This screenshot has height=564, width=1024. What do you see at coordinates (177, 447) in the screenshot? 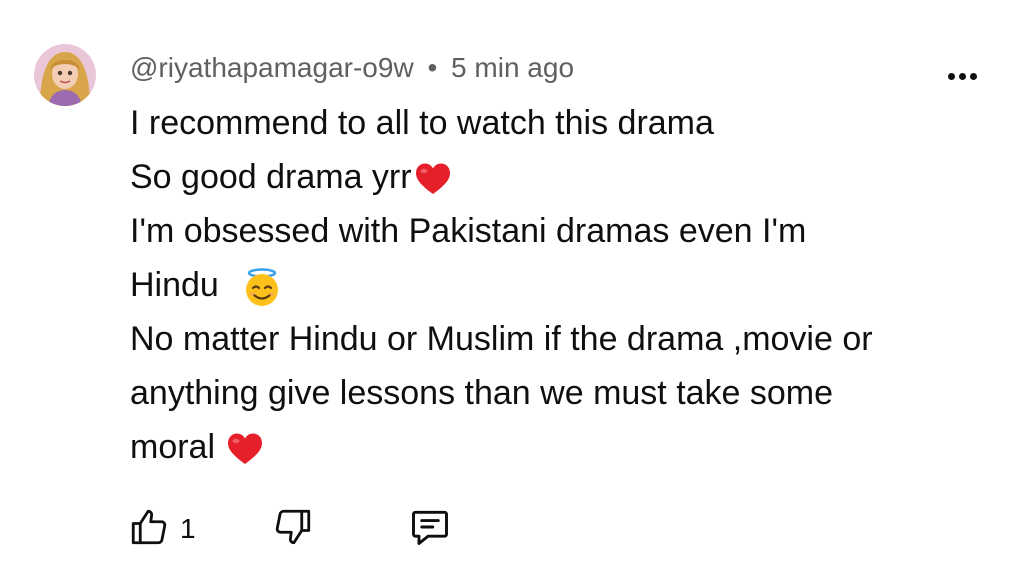
I see `comment-line-text: moral` at bounding box center [177, 447].